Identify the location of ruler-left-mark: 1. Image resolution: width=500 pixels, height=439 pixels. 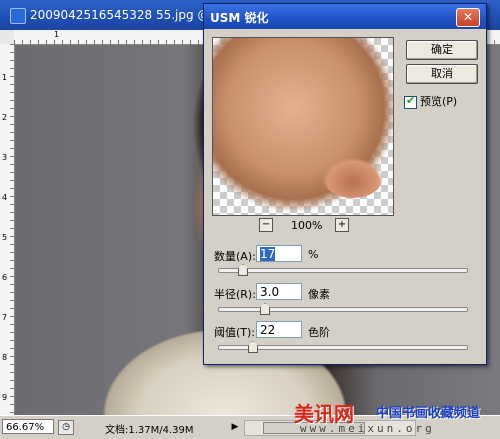
(5, 77).